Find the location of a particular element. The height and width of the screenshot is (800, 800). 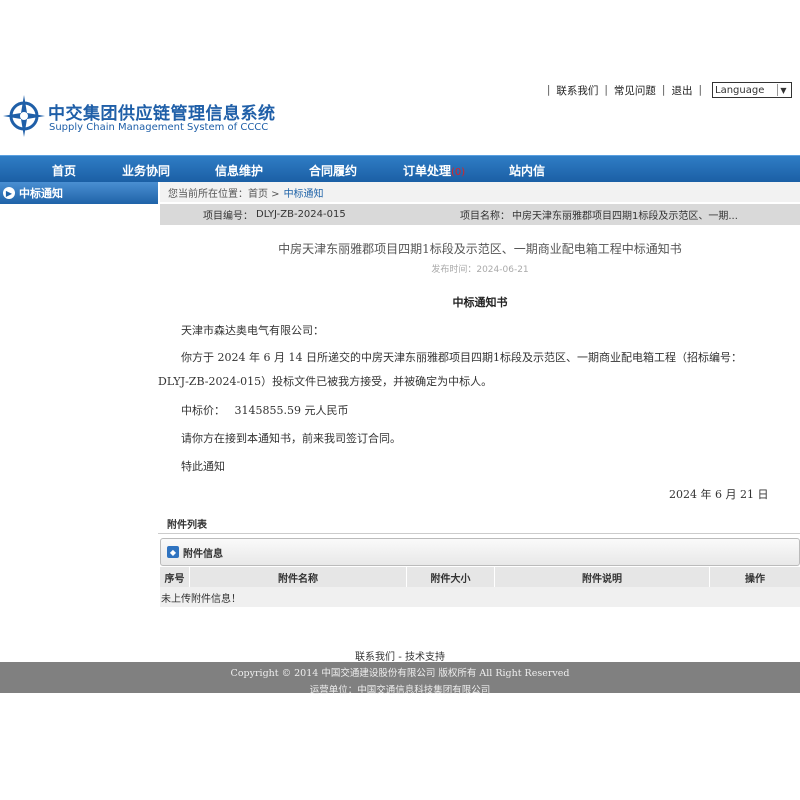

footer-links: 联系我们 - 技术支持 is located at coordinates (400, 655).